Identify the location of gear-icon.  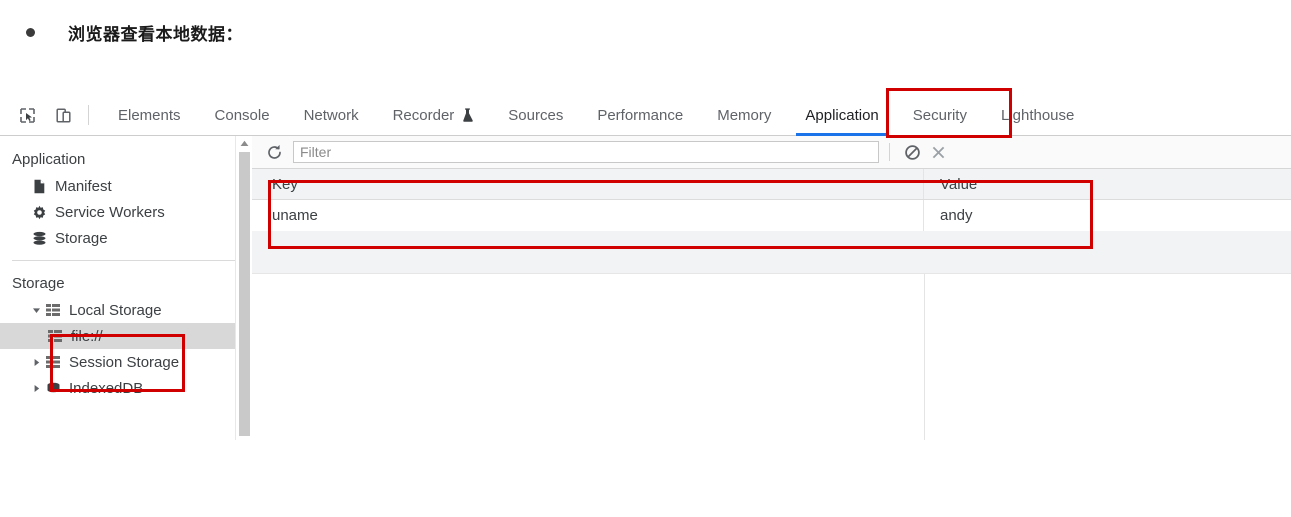
(39, 212).